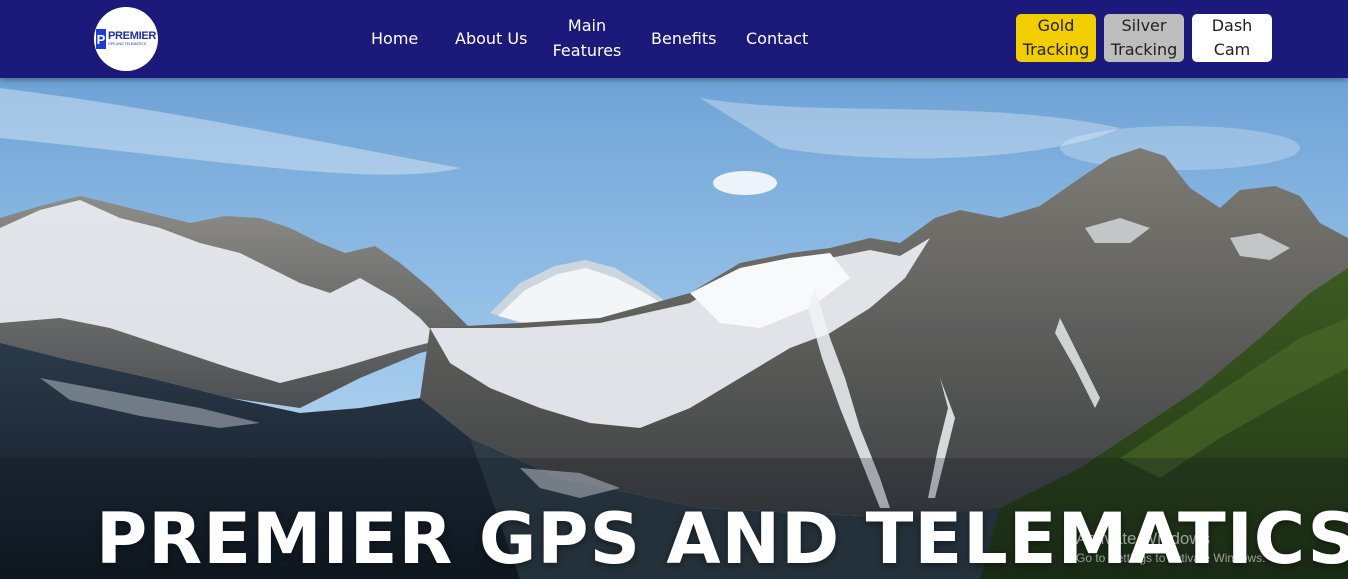 The height and width of the screenshot is (579, 1348). What do you see at coordinates (394, 38) in the screenshot?
I see `nav-link-home: Home` at bounding box center [394, 38].